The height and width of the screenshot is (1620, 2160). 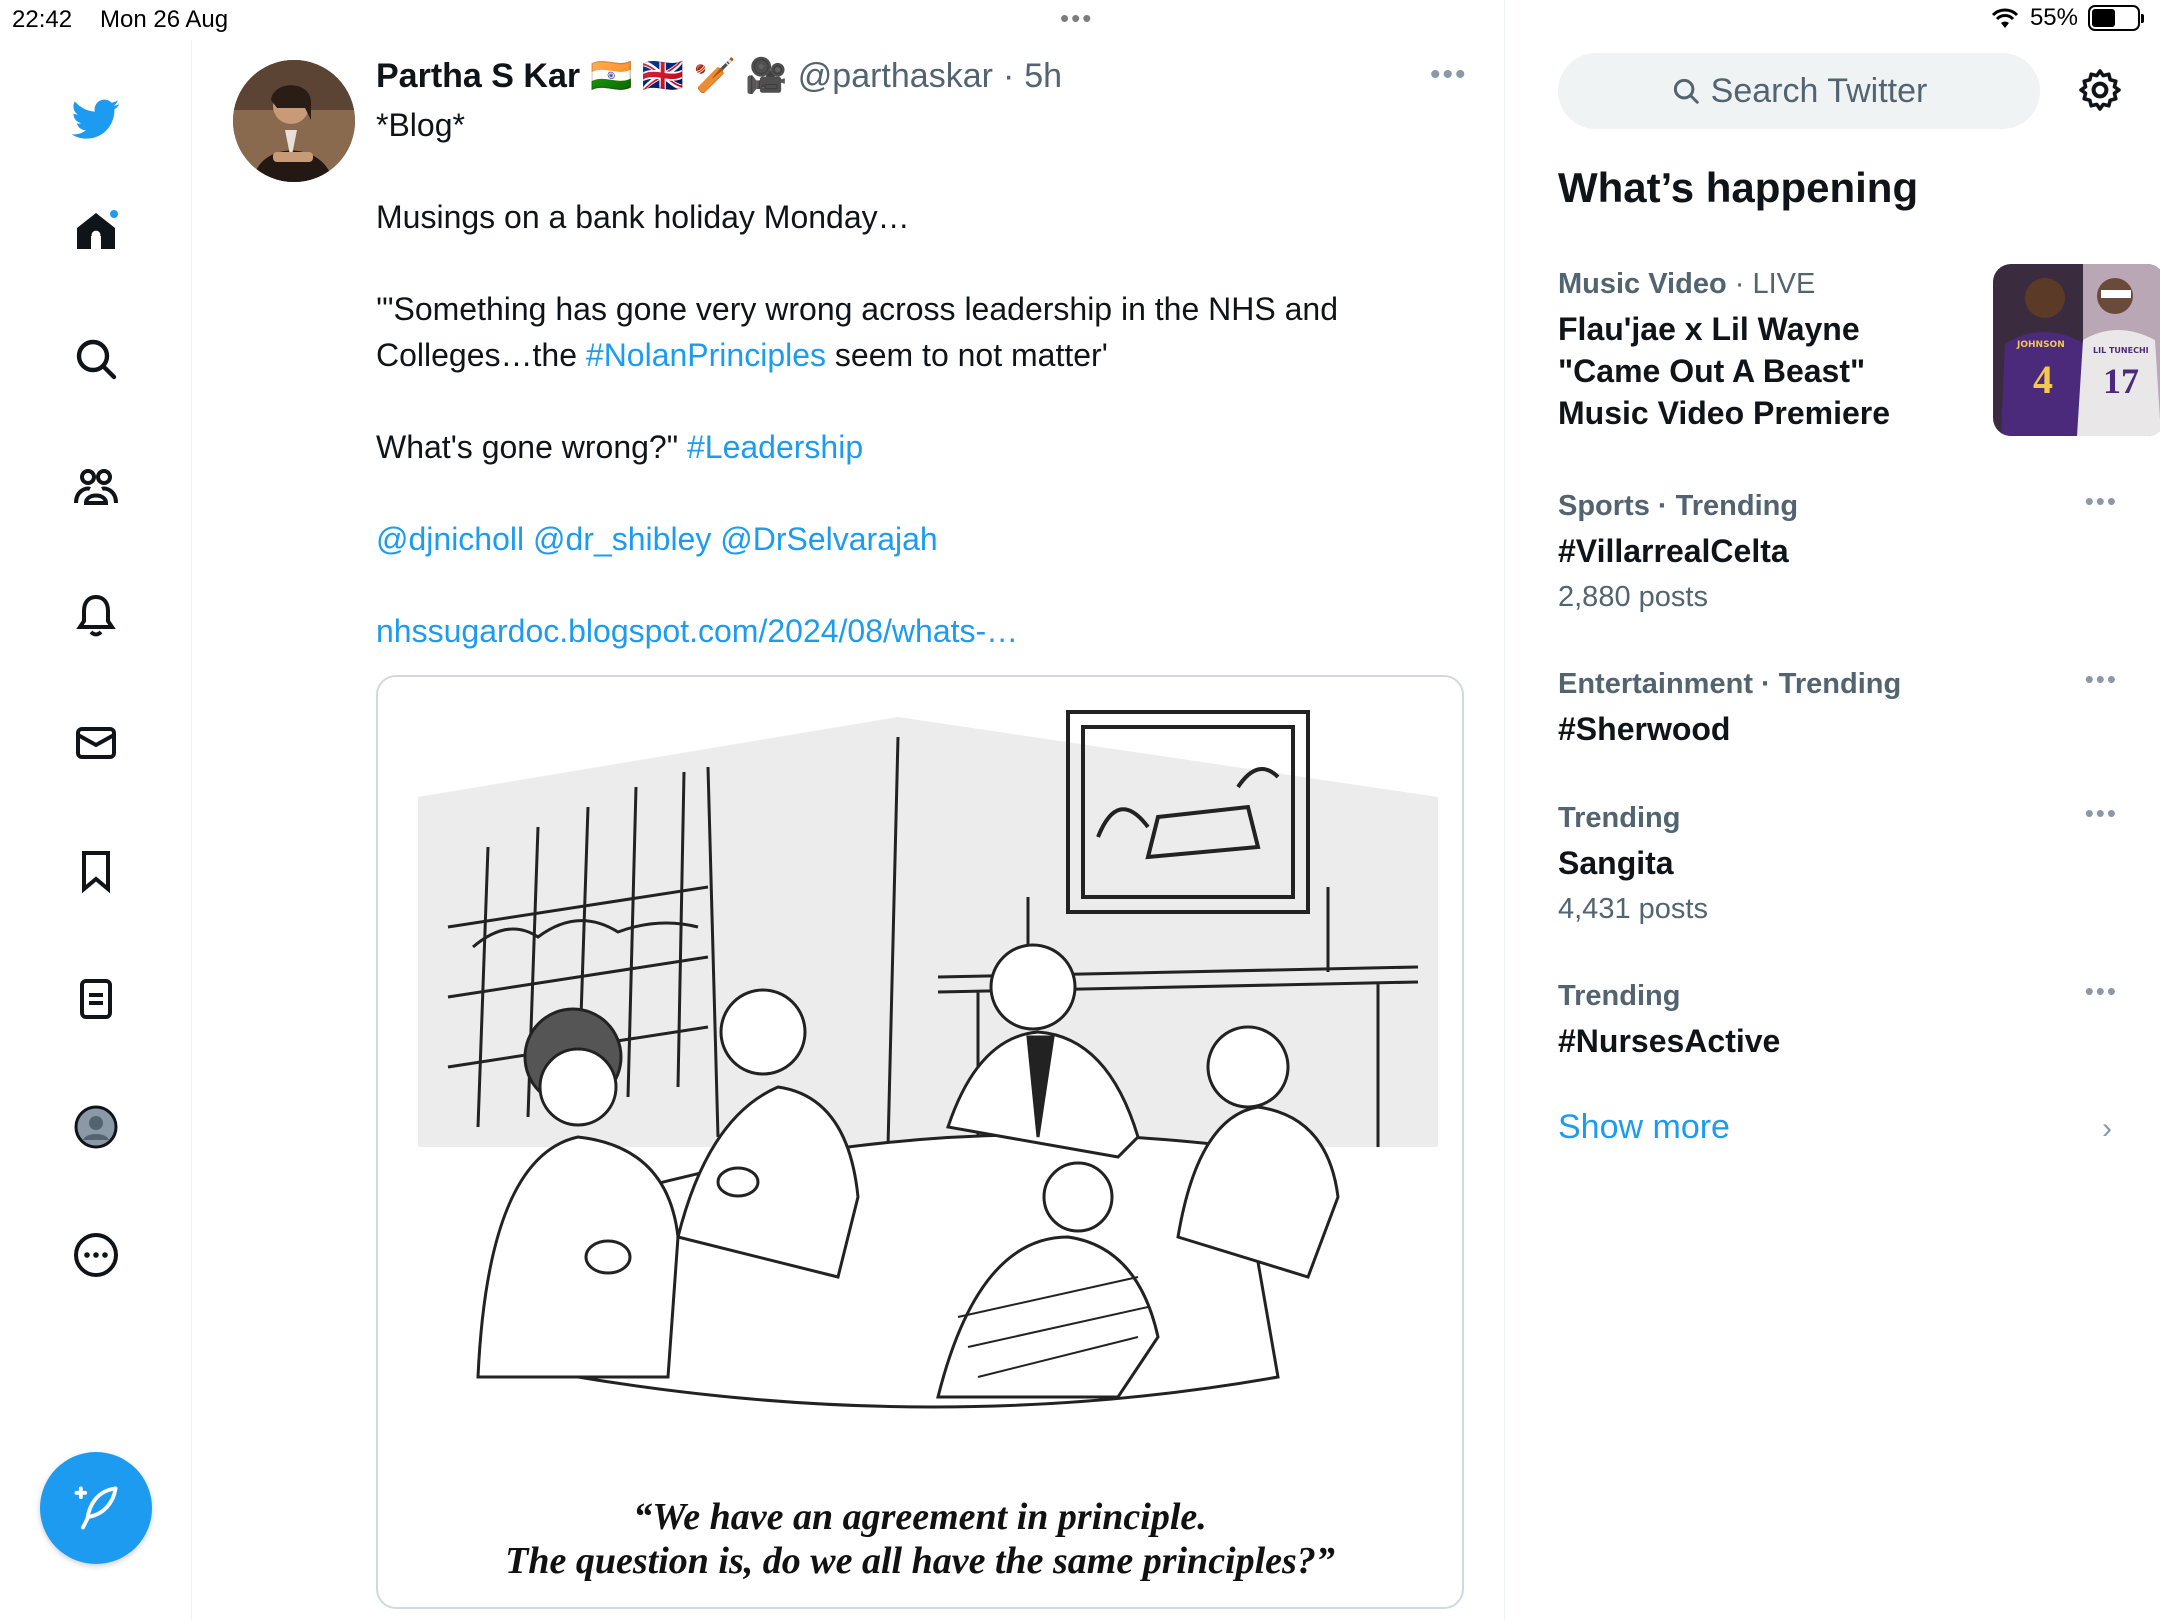 I want to click on author-avatar, so click(x=294, y=121).